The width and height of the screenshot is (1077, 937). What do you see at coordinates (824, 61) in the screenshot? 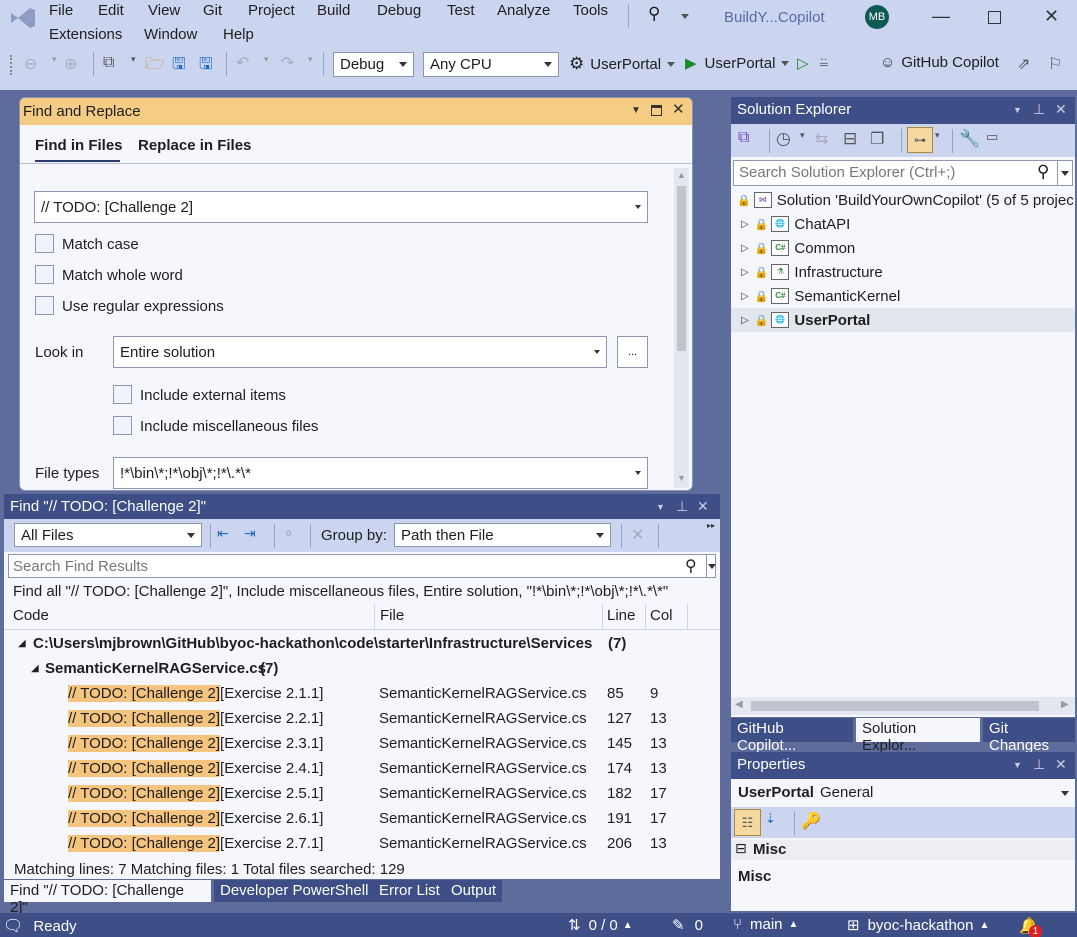
I see `toolbar-overflow-icon: ‥ ═` at bounding box center [824, 61].